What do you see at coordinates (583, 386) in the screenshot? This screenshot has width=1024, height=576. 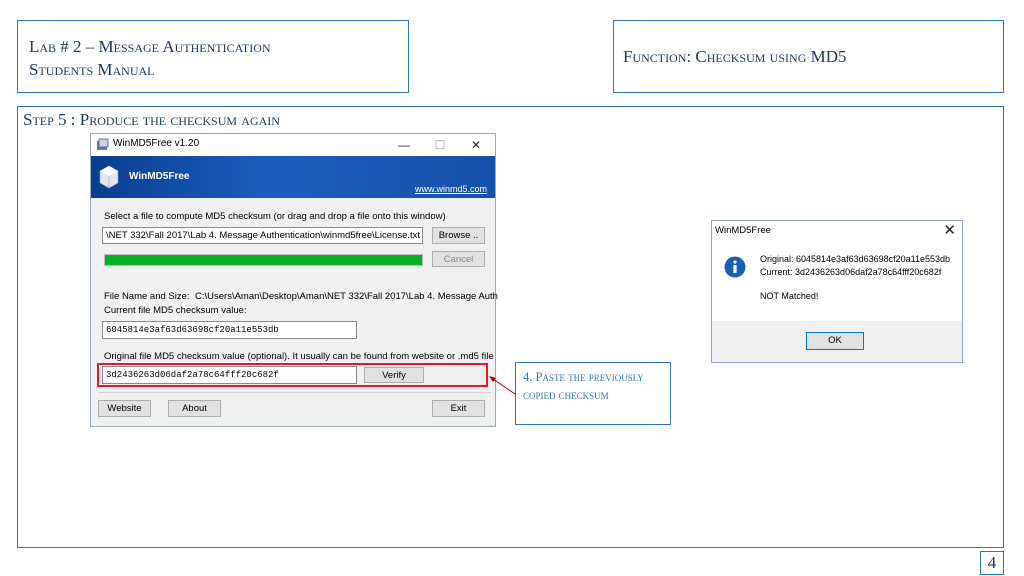 I see `callout-text: 4. Paste the previously copied checksum` at bounding box center [583, 386].